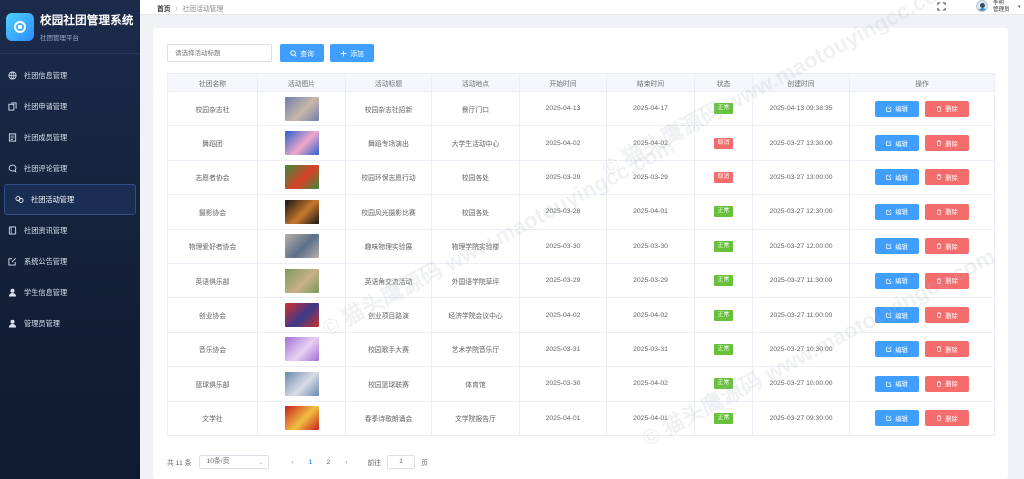  What do you see at coordinates (723, 349) in the screenshot?
I see `cell-status: 正常` at bounding box center [723, 349].